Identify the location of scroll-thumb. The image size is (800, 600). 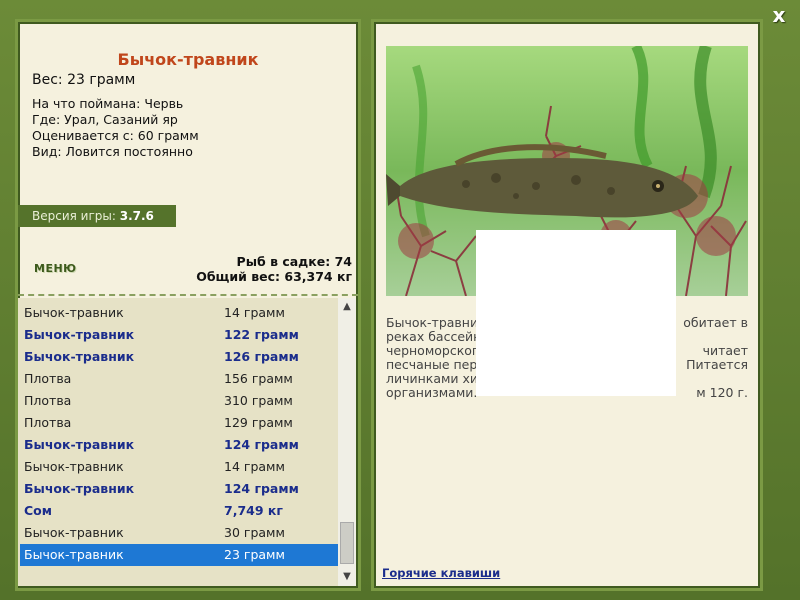
(347, 543).